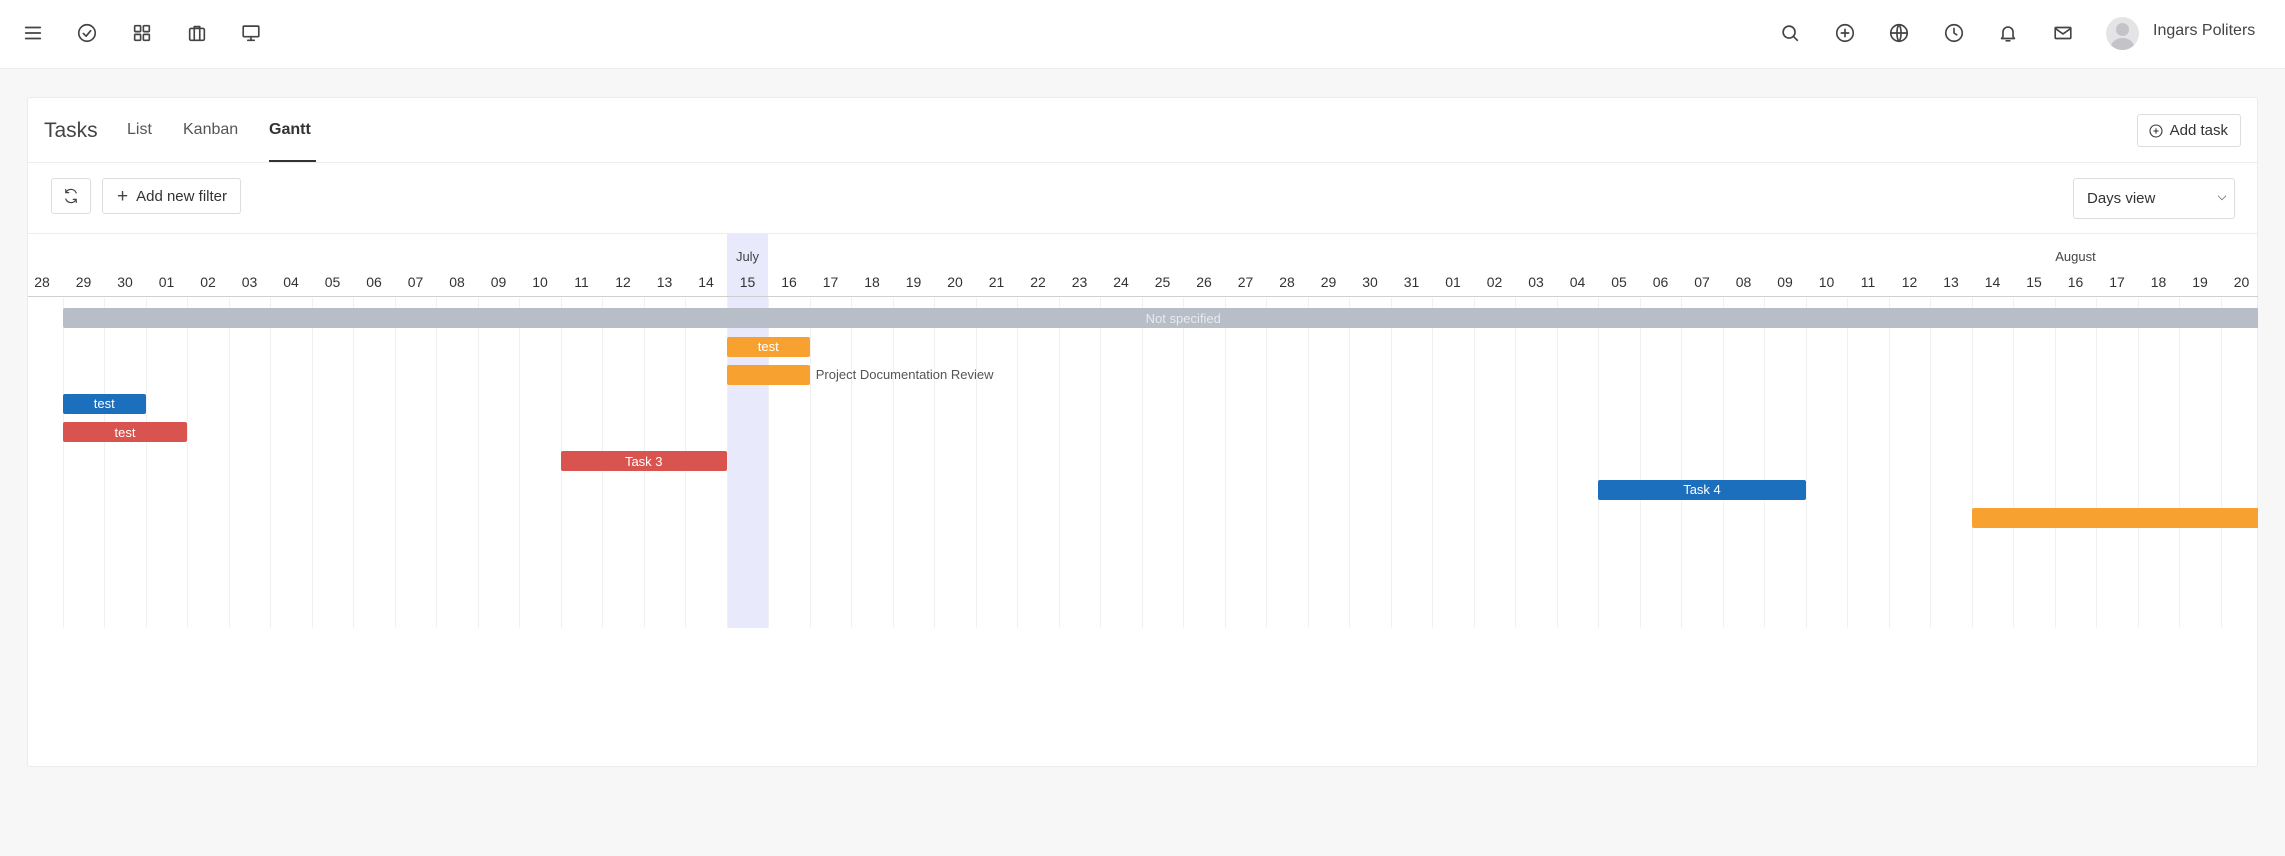  Describe the element at coordinates (83, 282) in the screenshot. I see `day-label: 29` at that location.